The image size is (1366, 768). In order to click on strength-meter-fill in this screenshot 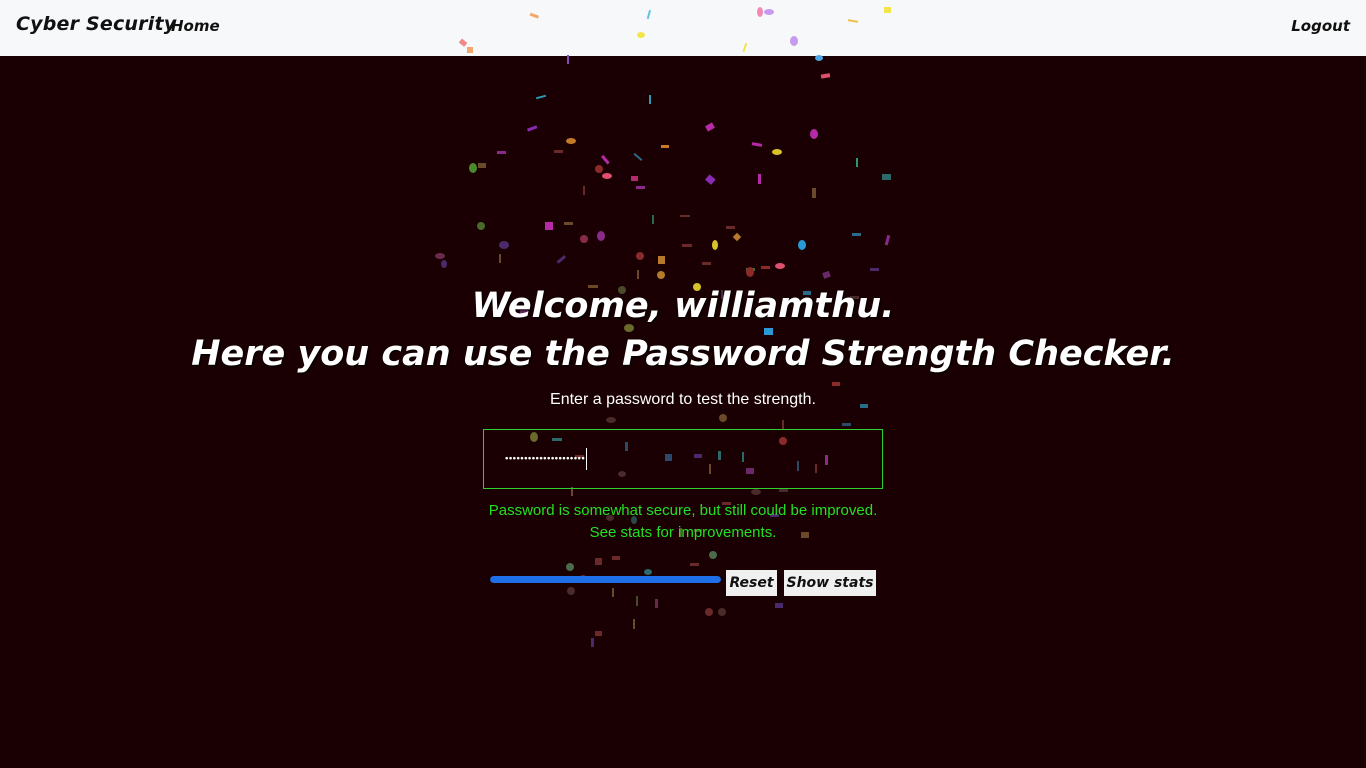, I will do `click(605, 579)`.